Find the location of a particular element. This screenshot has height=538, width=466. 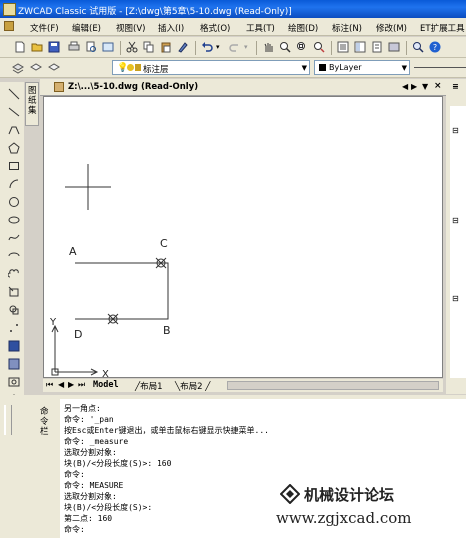

last-tab-icon: ⏭ is located at coordinates (81, 385).